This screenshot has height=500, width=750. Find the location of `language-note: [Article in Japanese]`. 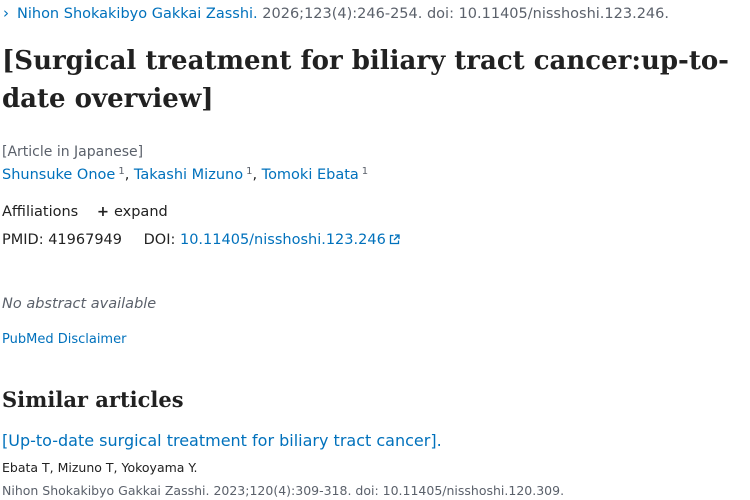

language-note: [Article in Japanese] is located at coordinates (73, 152).